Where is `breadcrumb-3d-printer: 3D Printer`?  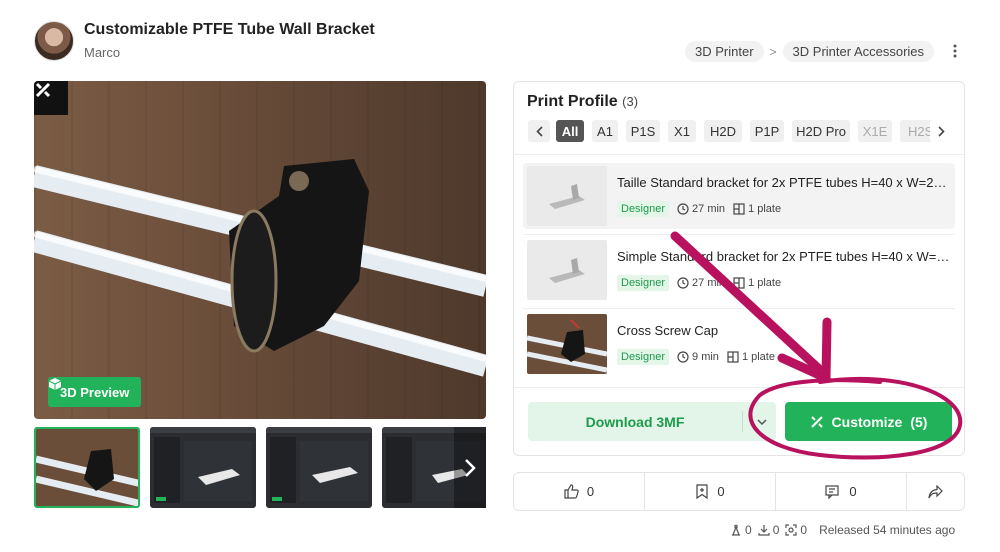
breadcrumb-3d-printer: 3D Printer is located at coordinates (724, 51).